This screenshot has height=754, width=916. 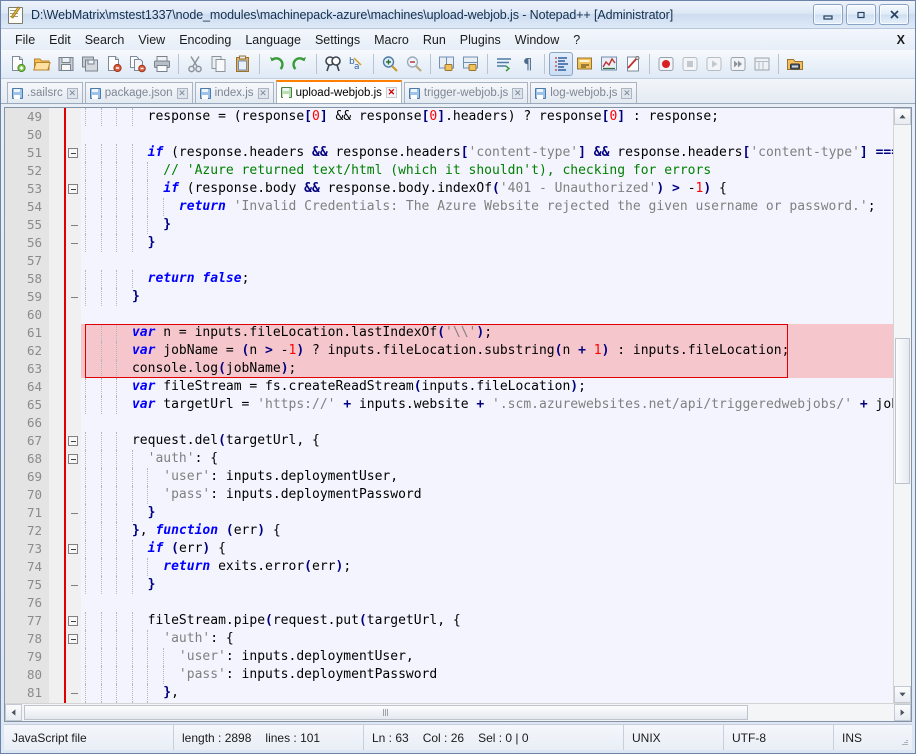 What do you see at coordinates (471, 64) in the screenshot?
I see `sync-horizontal-icon` at bounding box center [471, 64].